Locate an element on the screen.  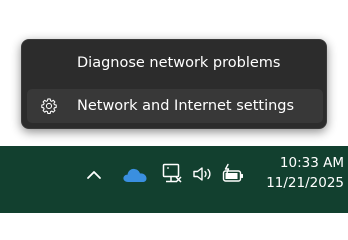
chevron-up-icon is located at coordinates (94, 174).